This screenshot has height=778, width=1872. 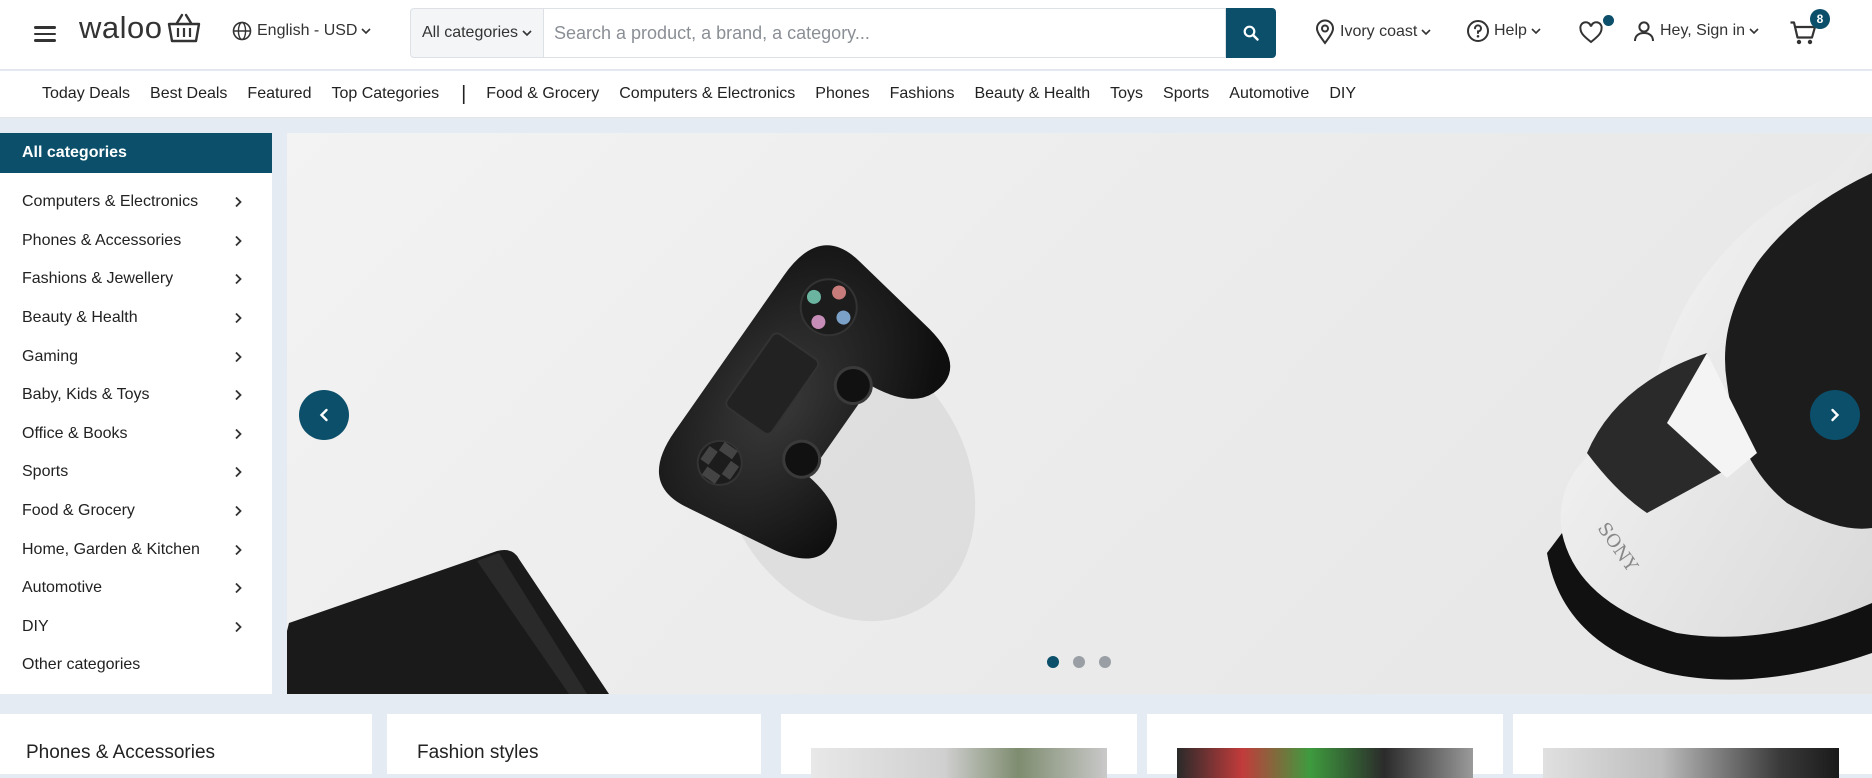 I want to click on nav-link-fashions: Fashions, so click(x=922, y=94).